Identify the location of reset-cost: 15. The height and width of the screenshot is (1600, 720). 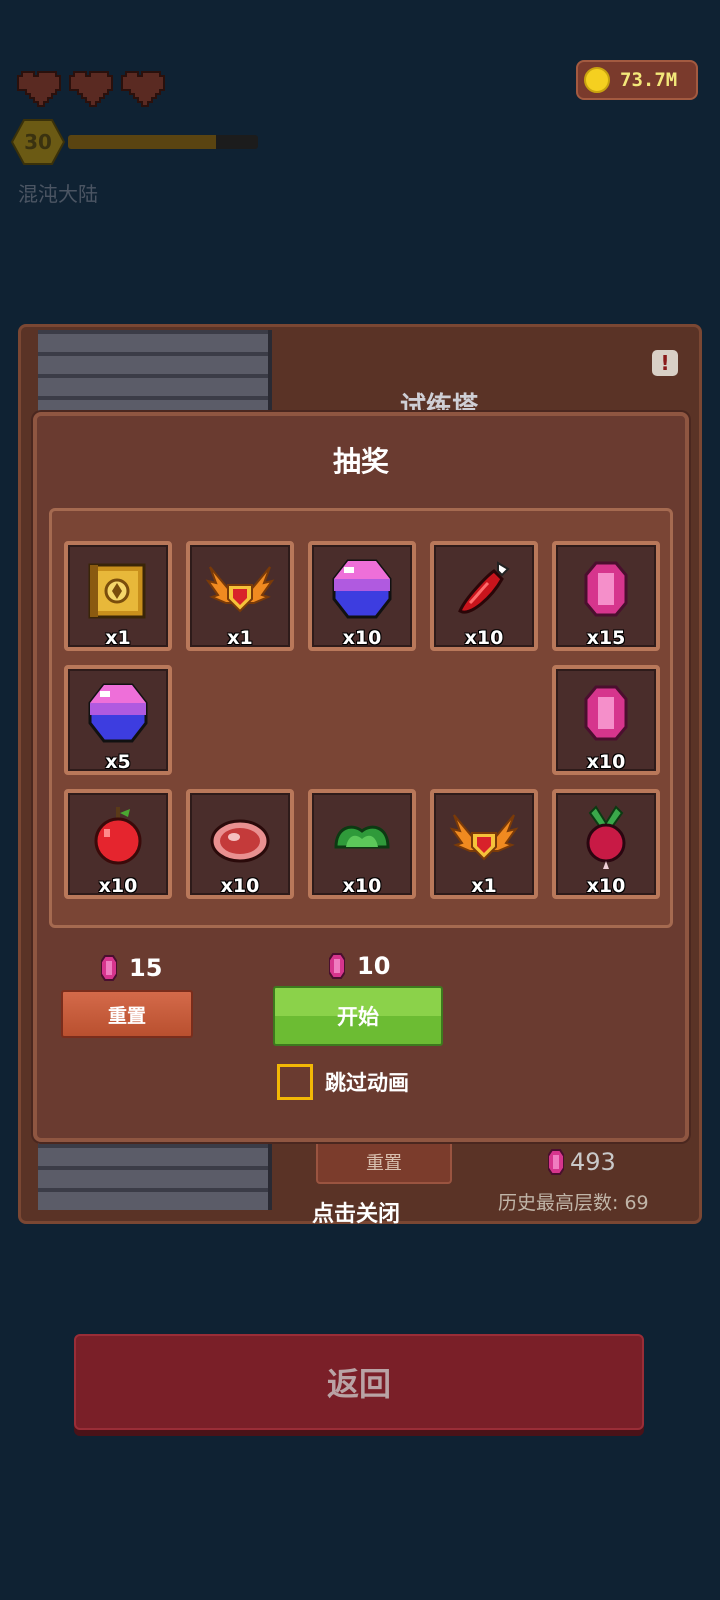
(131, 968).